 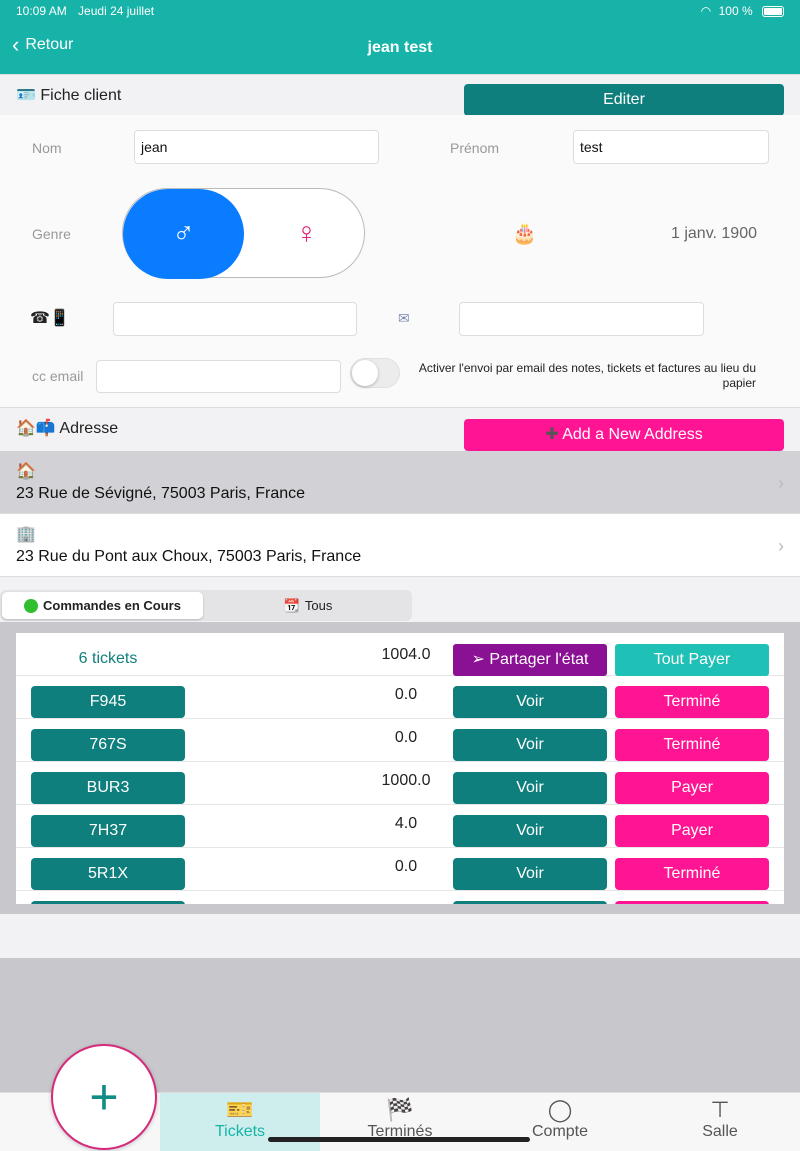 I want to click on genre-label: Genre, so click(x=51, y=234).